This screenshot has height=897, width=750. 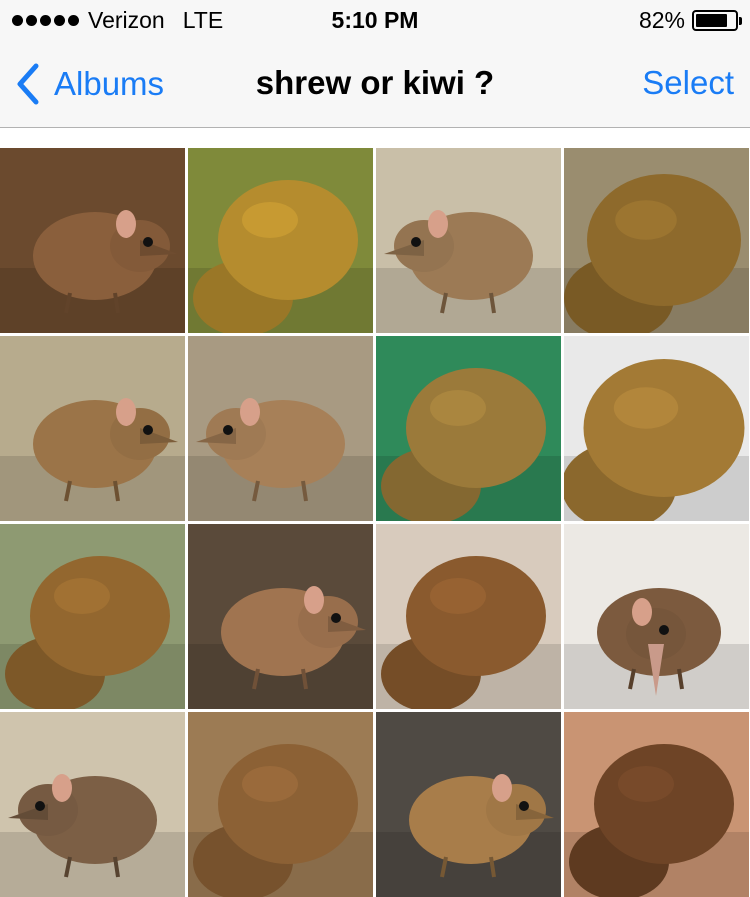 I want to click on battery-icon, so click(x=717, y=20).